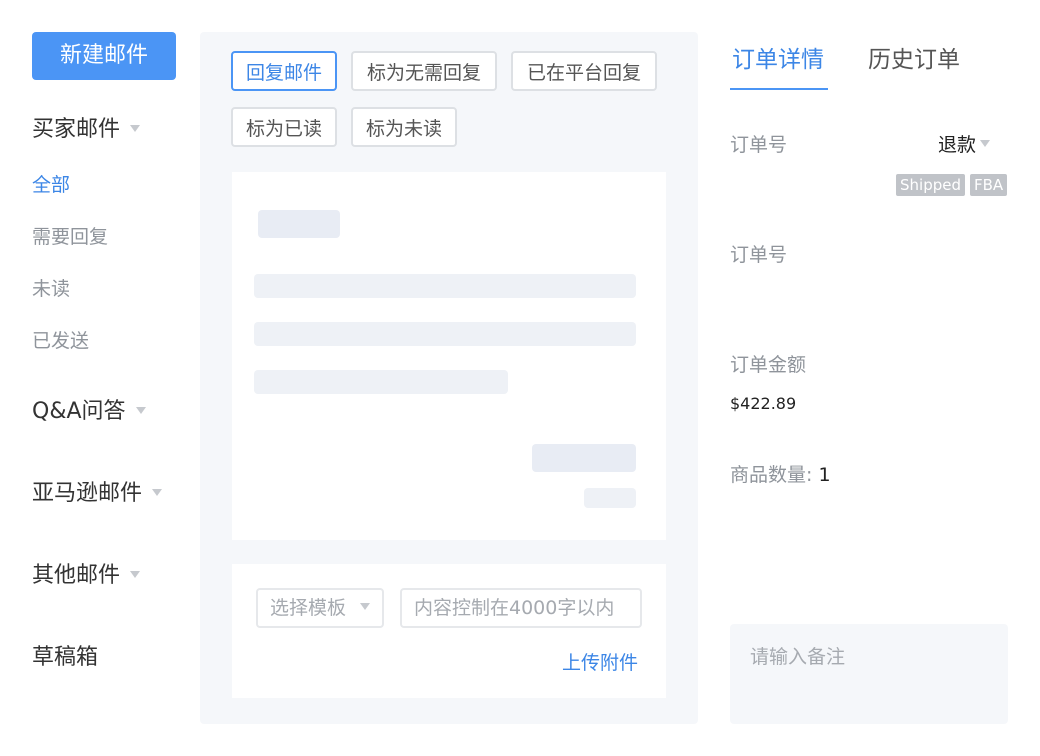 The image size is (1040, 756). I want to click on refund-dropdown: 退款, so click(964, 145).